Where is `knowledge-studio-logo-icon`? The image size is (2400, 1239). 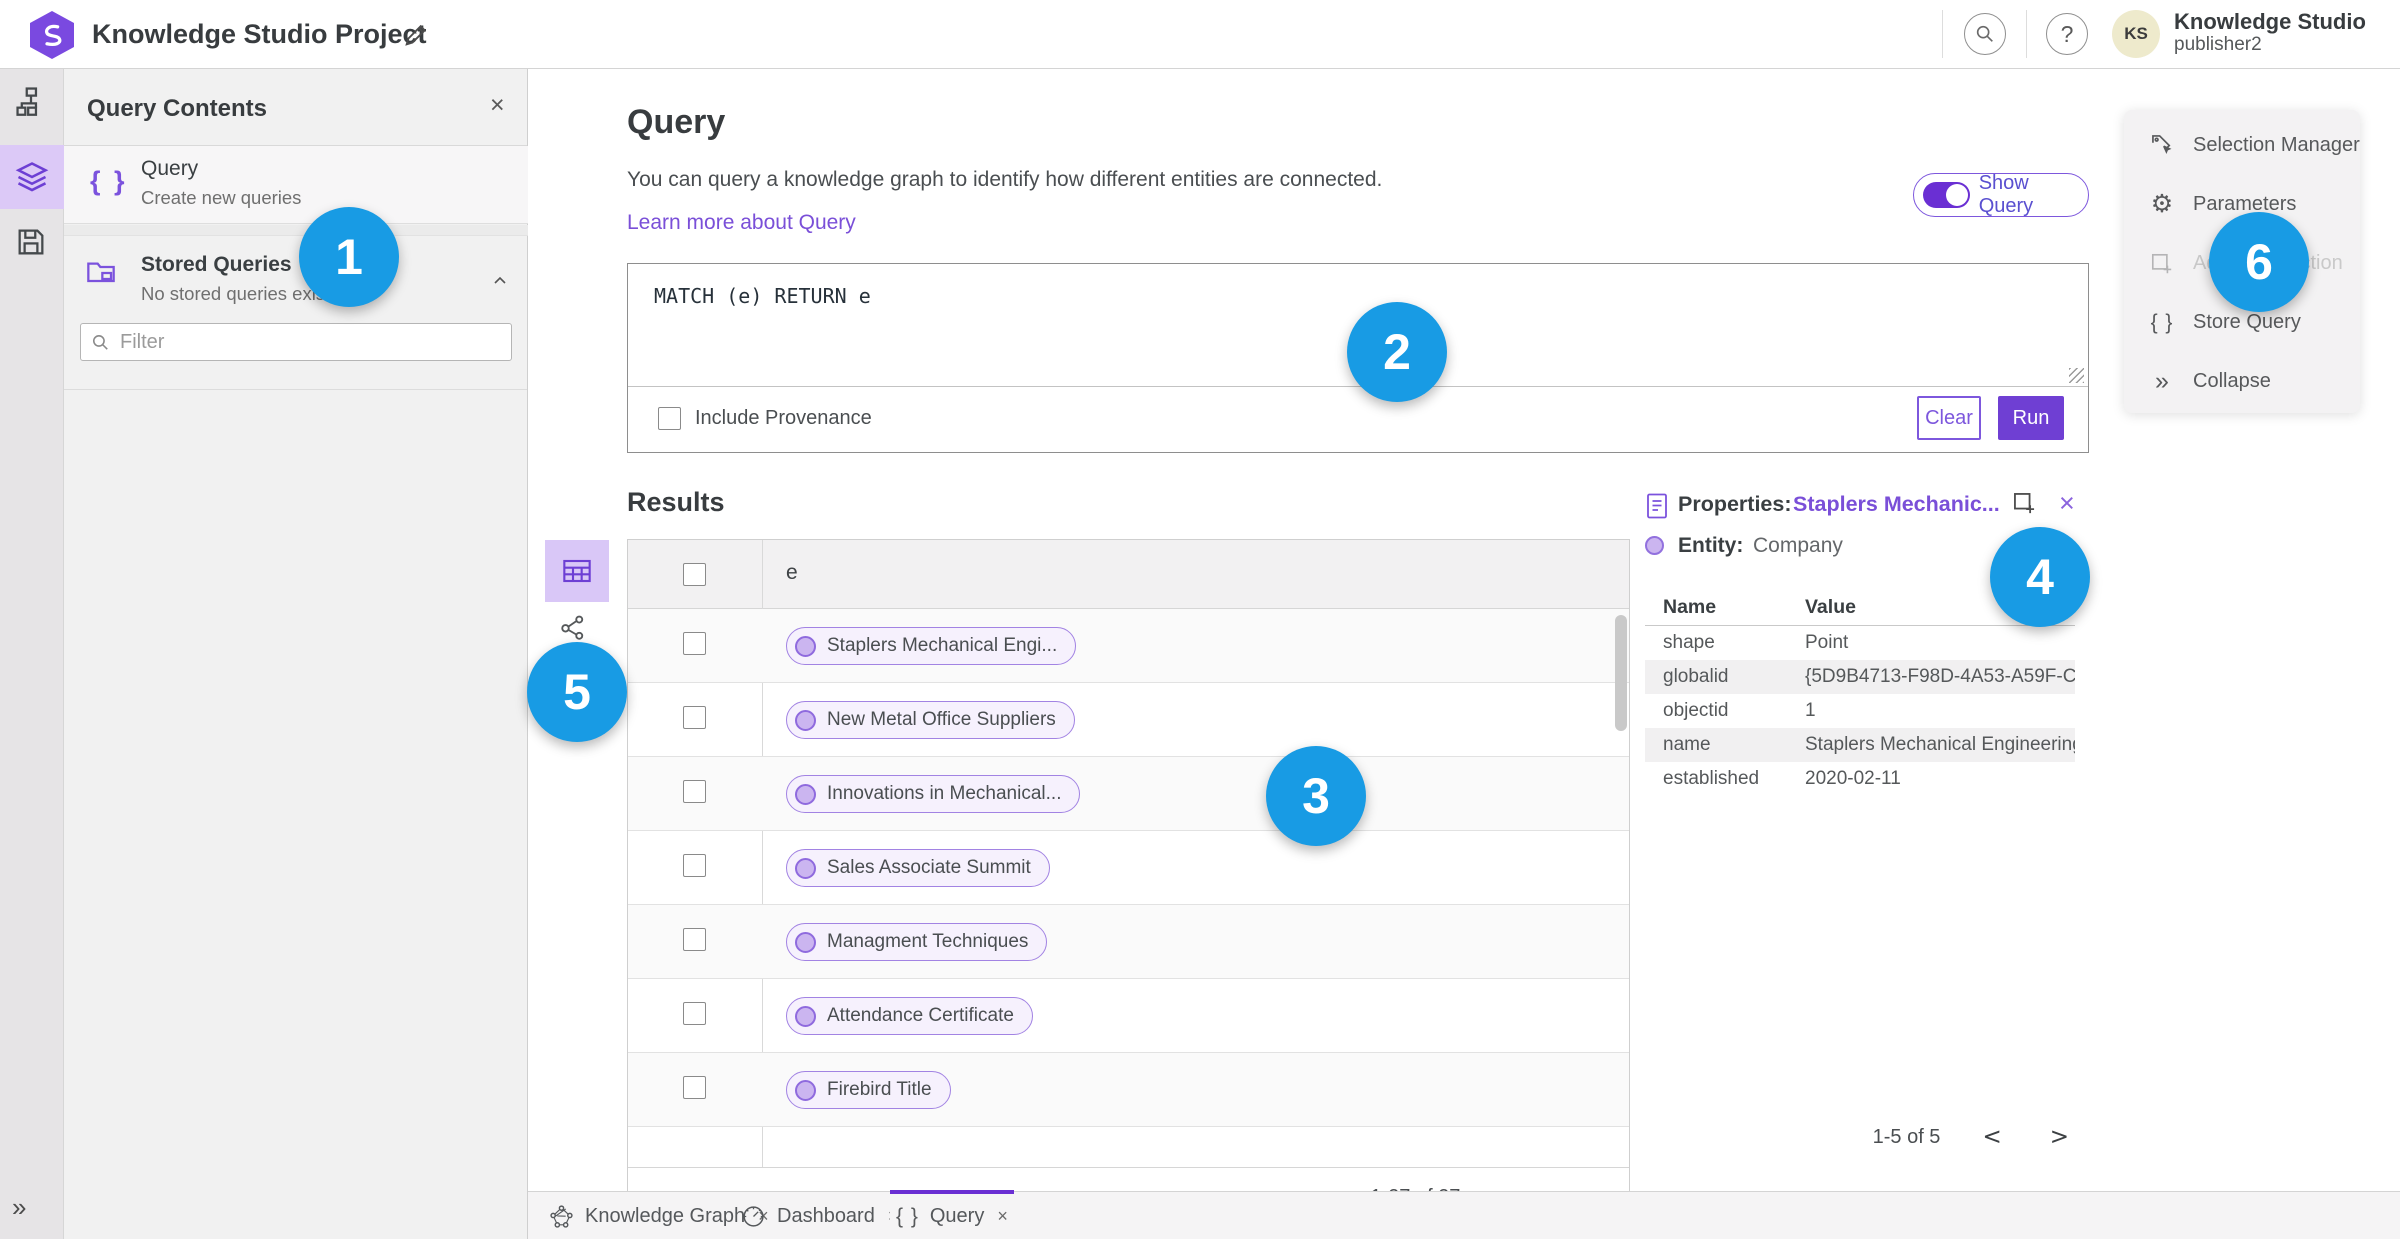
knowledge-studio-logo-icon is located at coordinates (52, 35).